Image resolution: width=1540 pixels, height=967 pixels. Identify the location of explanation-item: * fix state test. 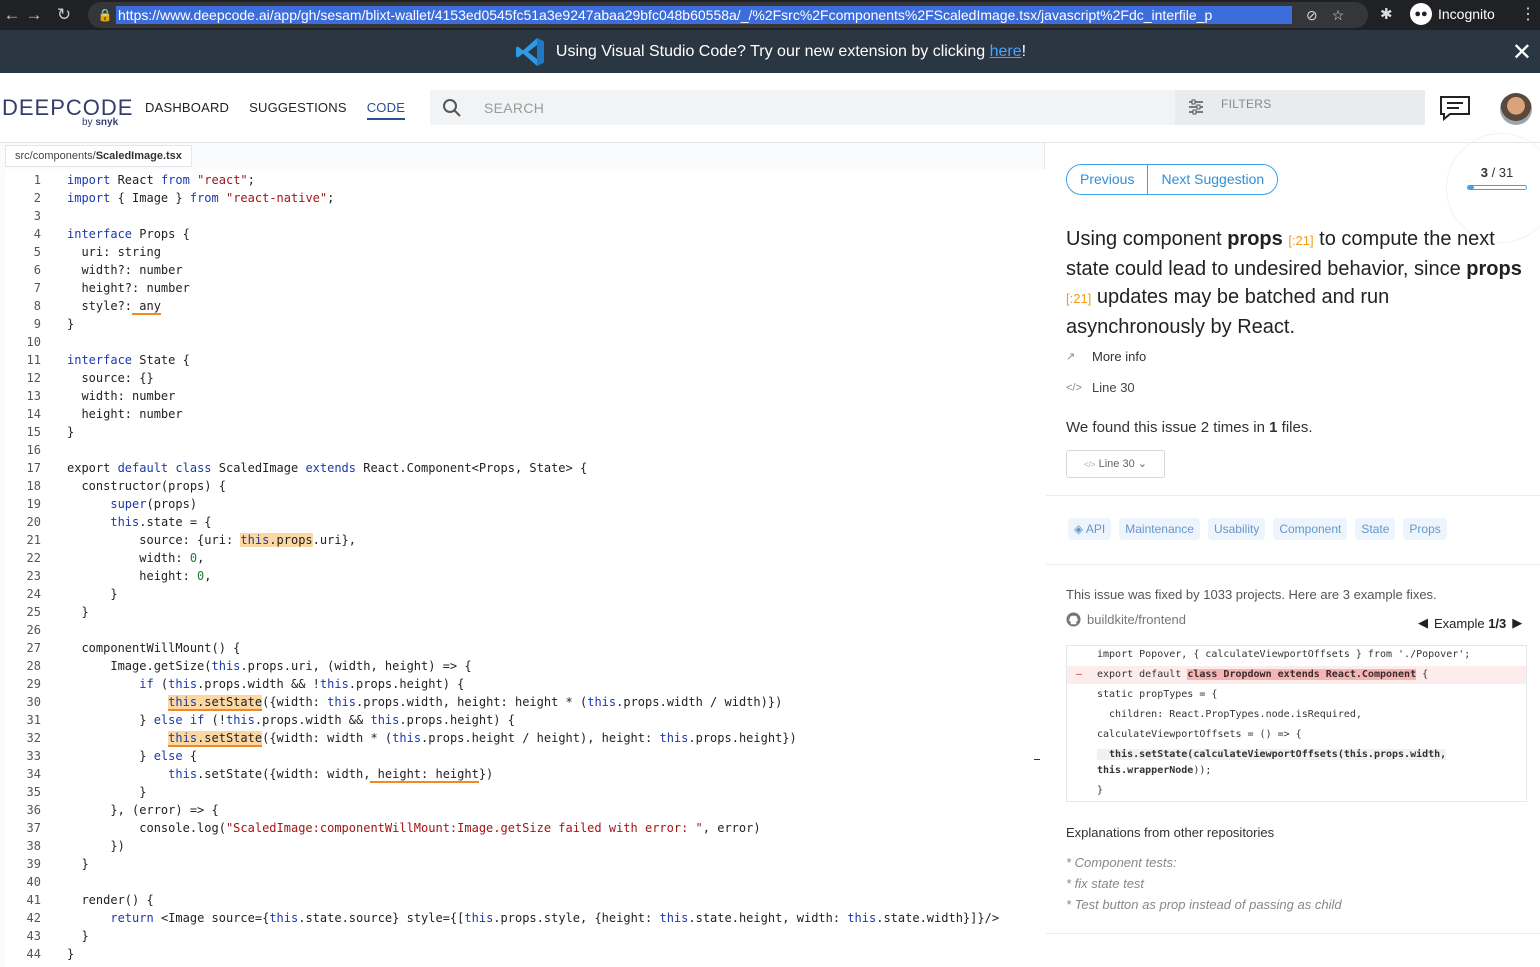
(1105, 883).